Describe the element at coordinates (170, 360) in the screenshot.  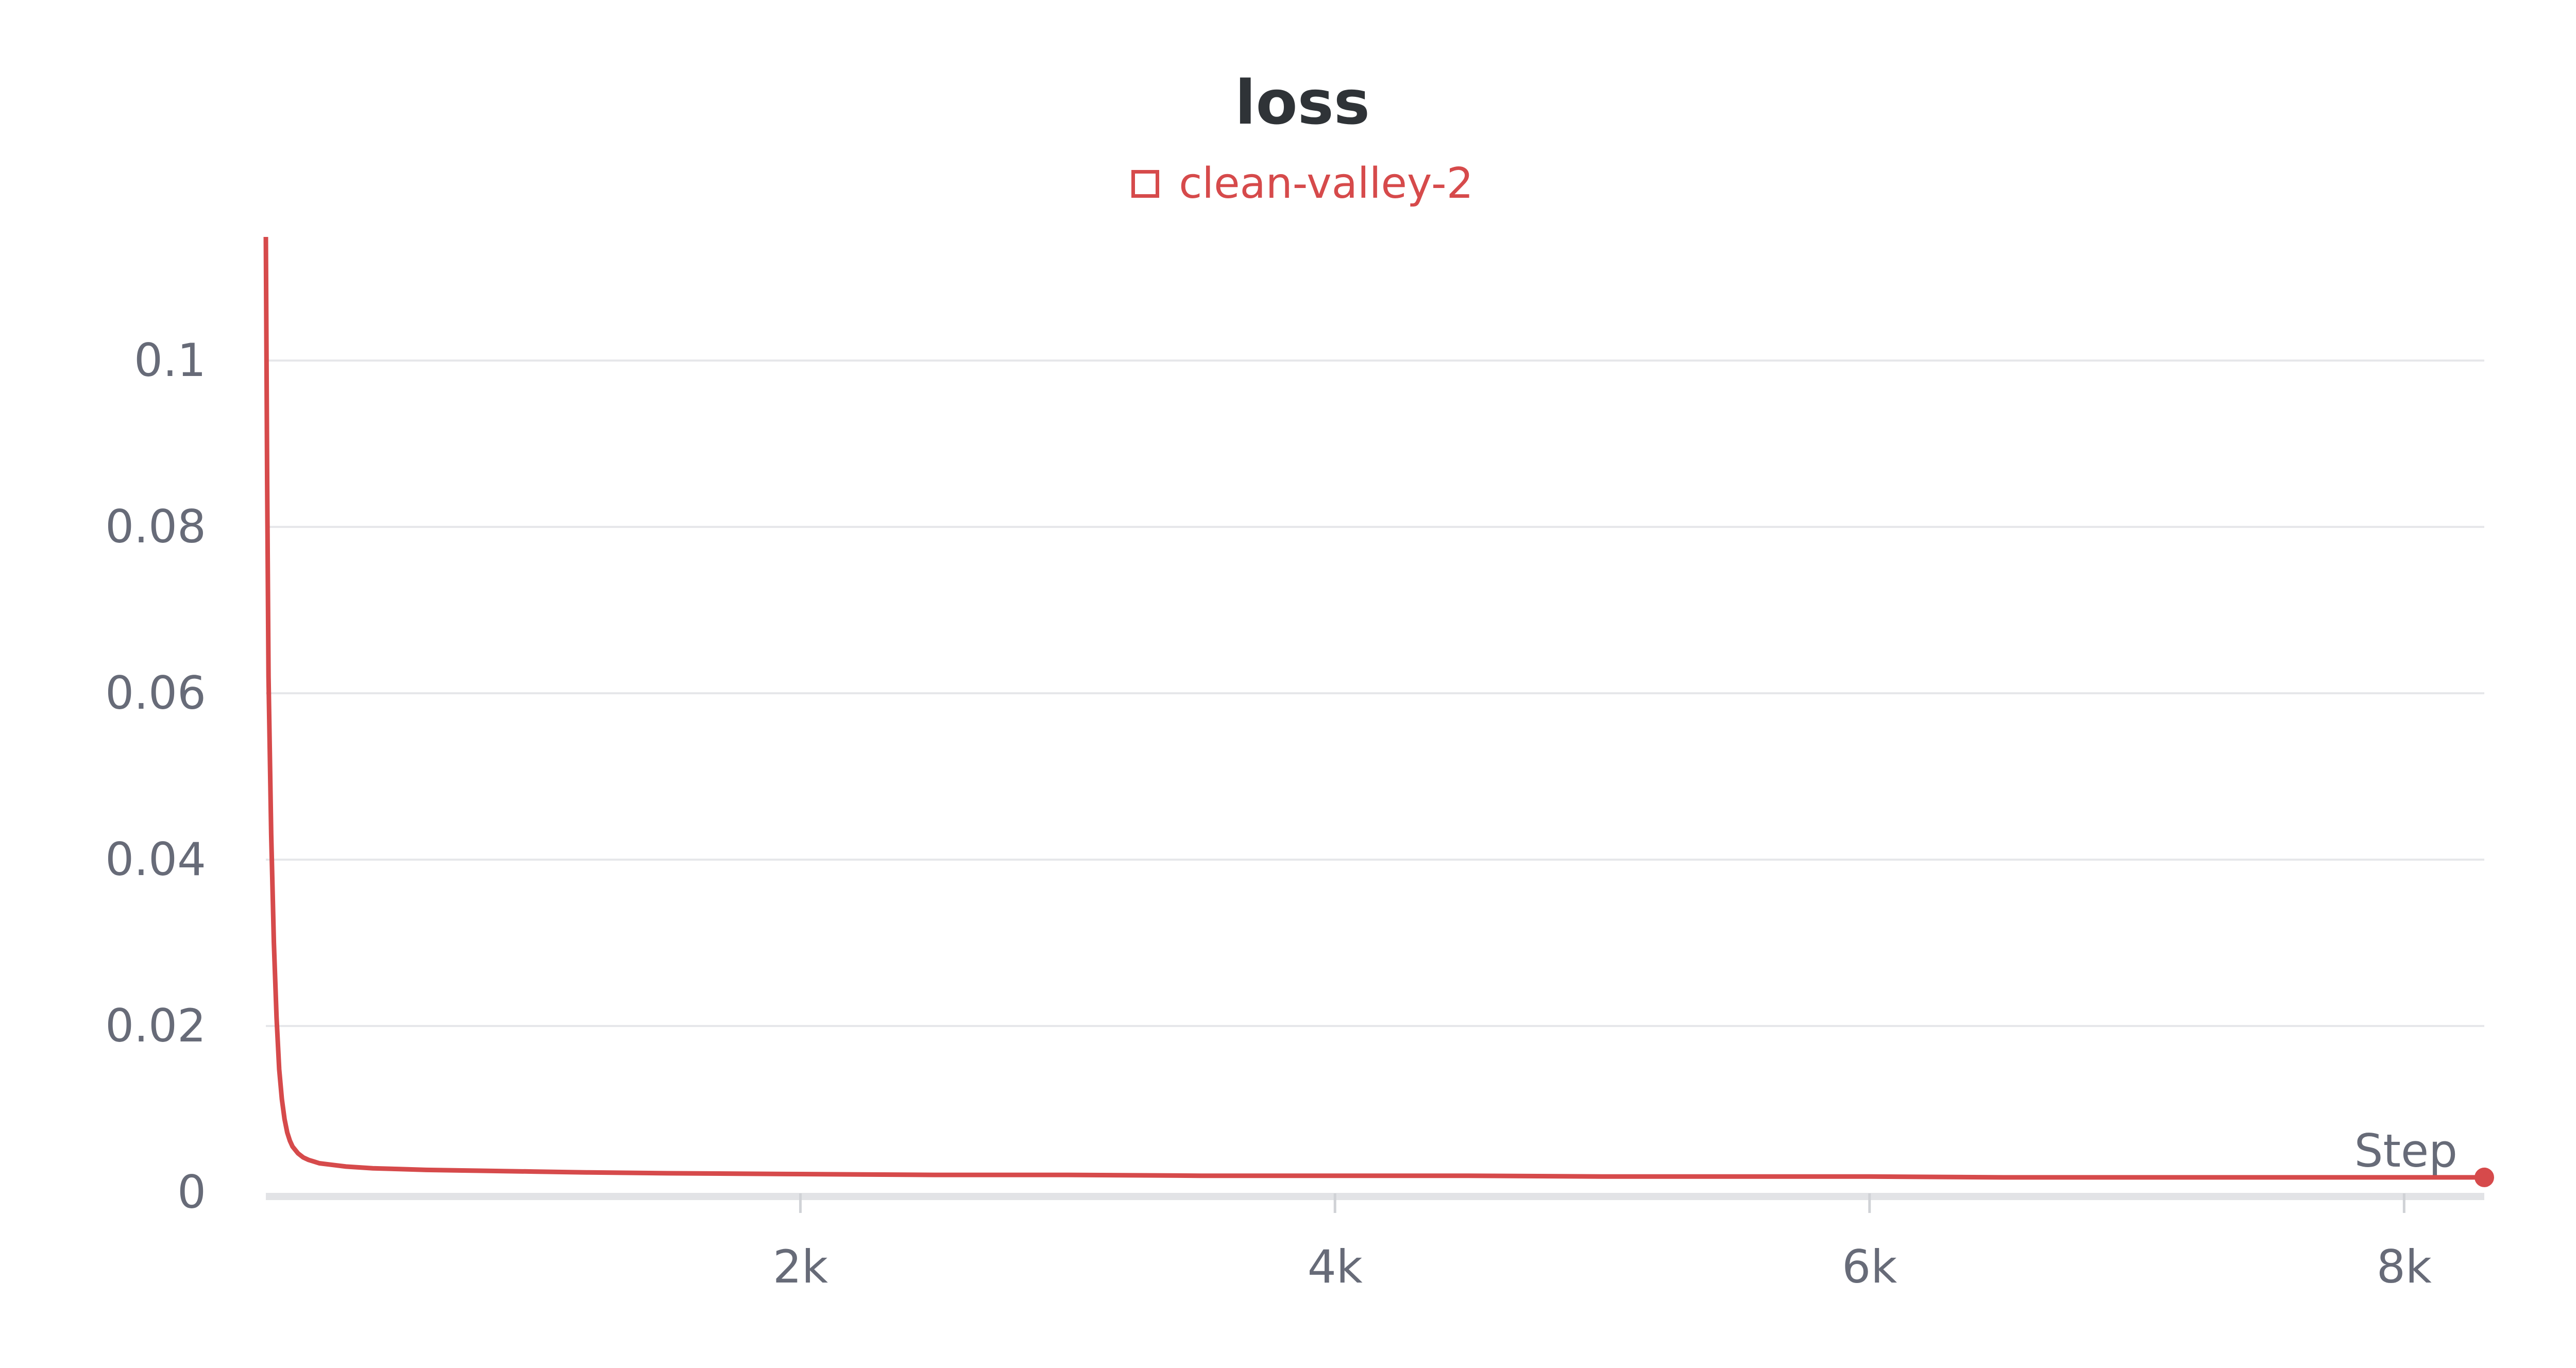
I see `y-tick-label: 0.1` at that location.